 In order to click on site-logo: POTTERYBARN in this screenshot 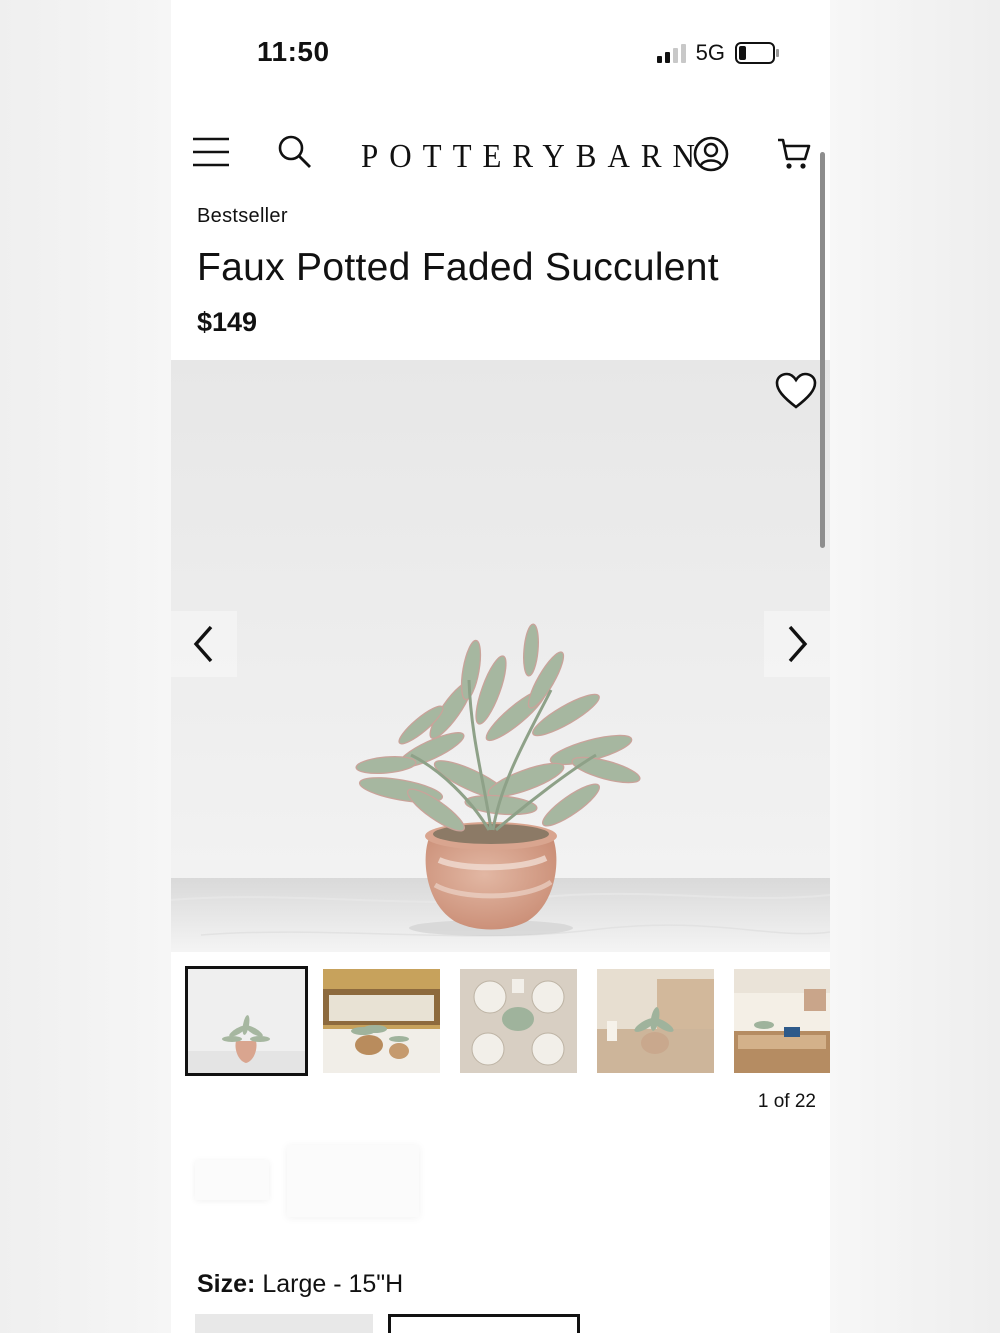, I will do `click(533, 156)`.